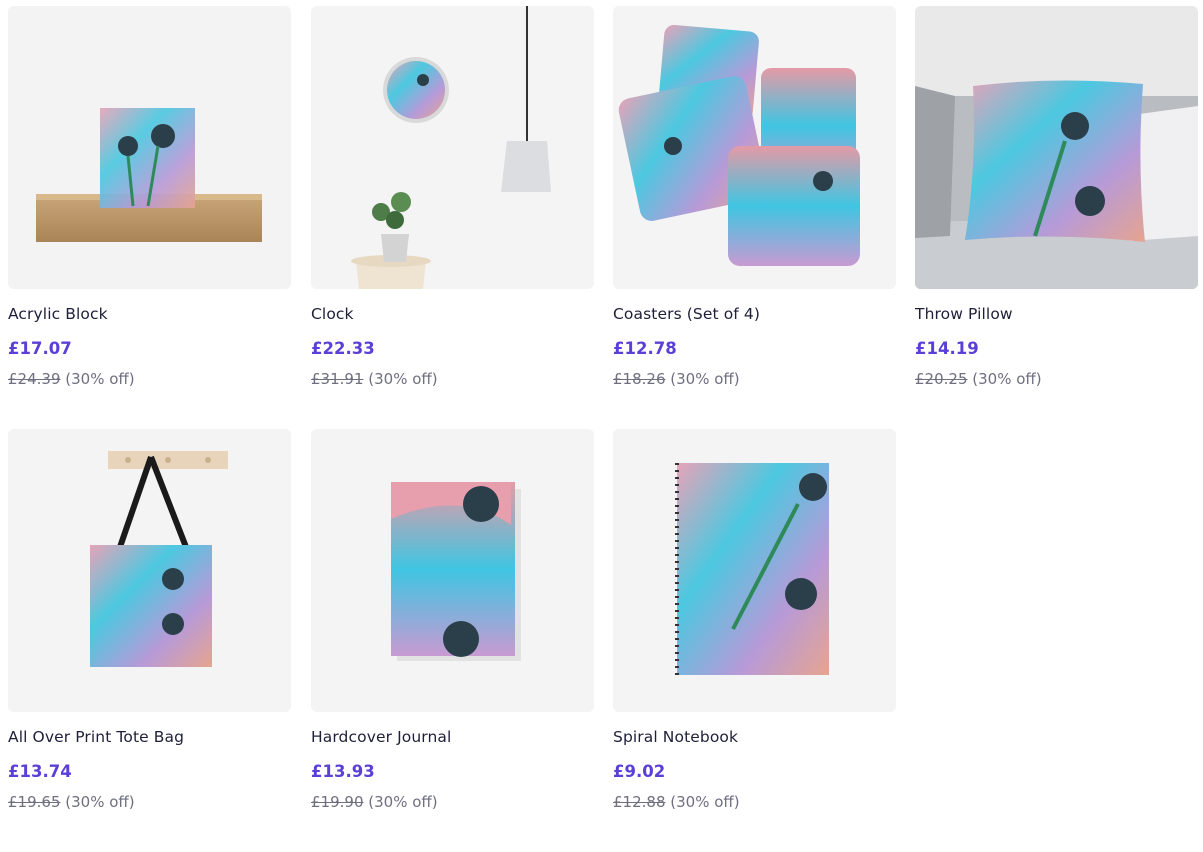  I want to click on product-title: Coasters (Set of 4), so click(754, 314).